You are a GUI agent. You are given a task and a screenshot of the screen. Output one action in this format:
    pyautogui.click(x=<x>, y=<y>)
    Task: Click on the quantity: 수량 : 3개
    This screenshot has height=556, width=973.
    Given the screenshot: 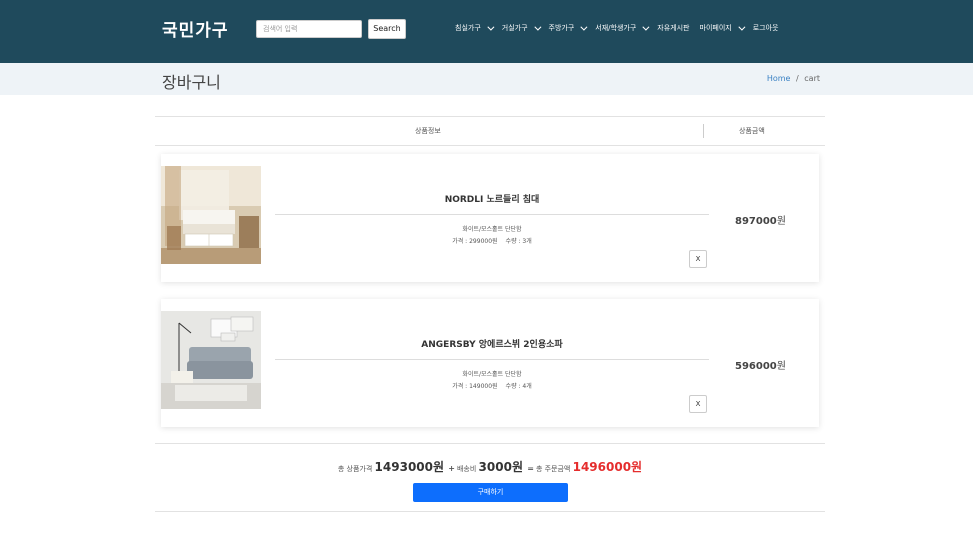 What is the action you would take?
    pyautogui.click(x=518, y=241)
    